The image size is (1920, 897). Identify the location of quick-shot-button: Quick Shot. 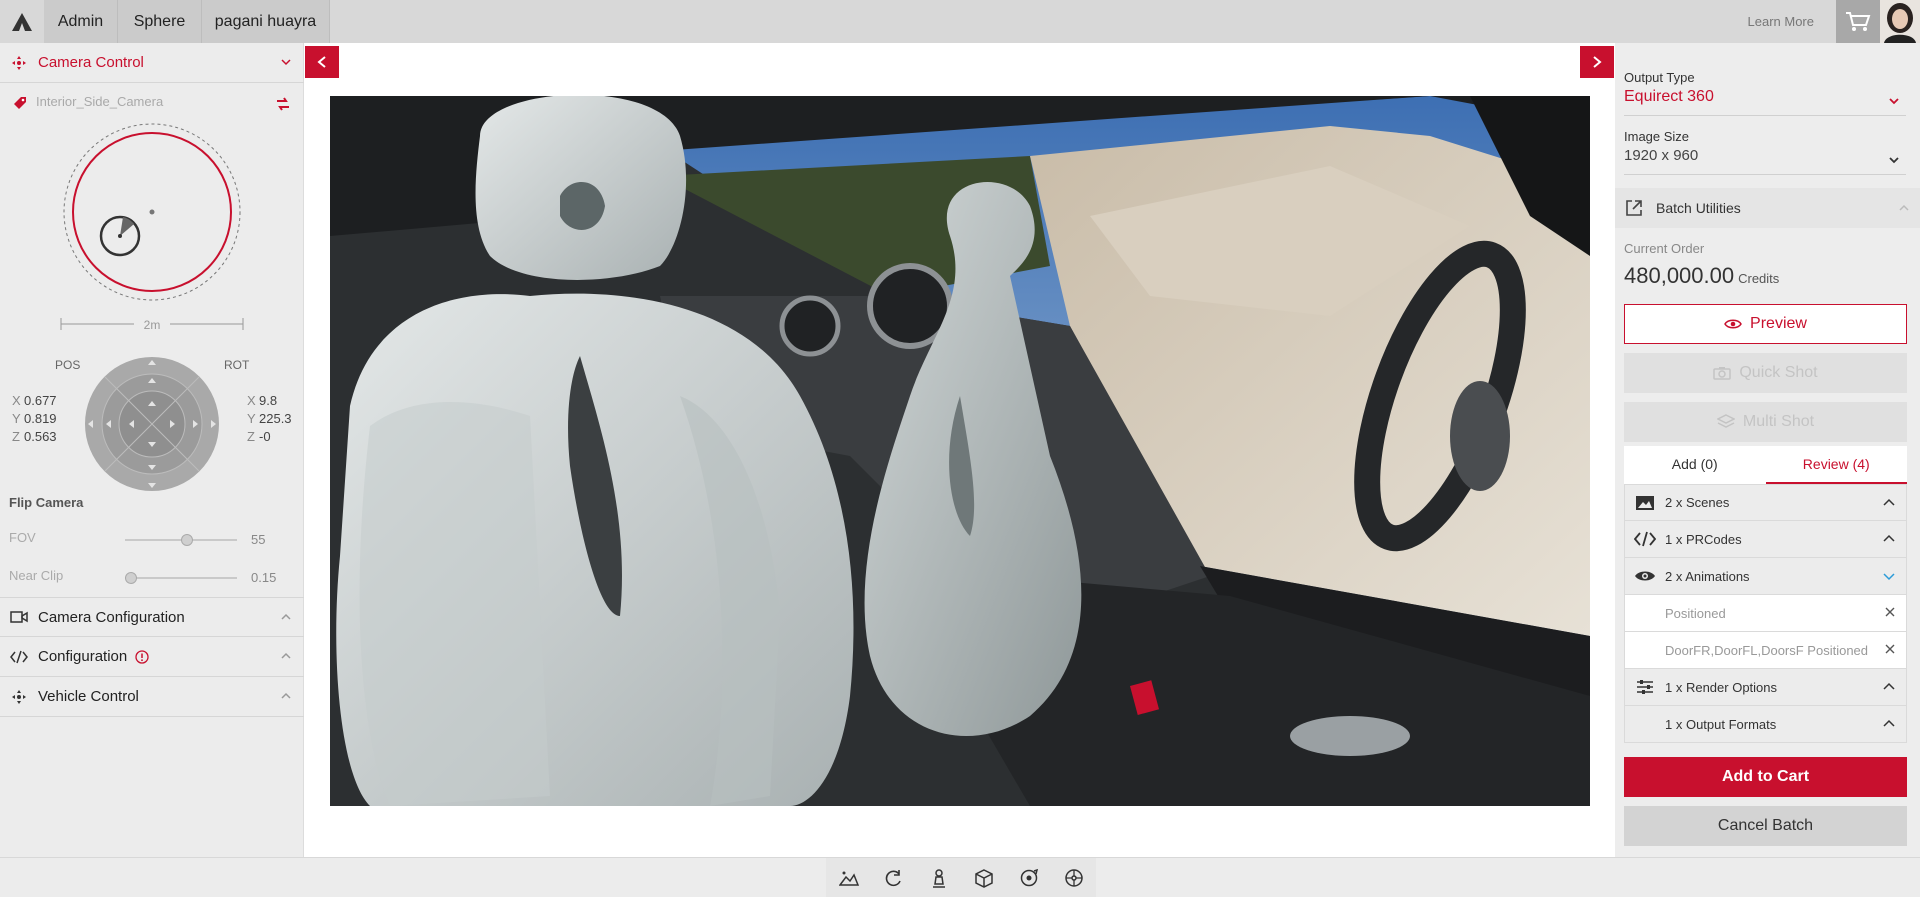
(1765, 373).